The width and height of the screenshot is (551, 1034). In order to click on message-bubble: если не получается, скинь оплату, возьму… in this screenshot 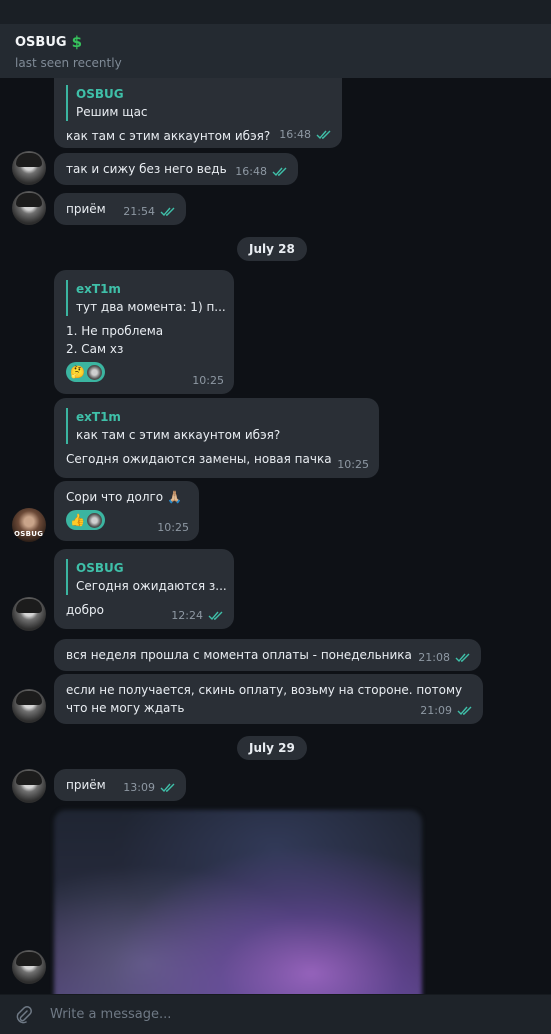, I will do `click(268, 699)`.